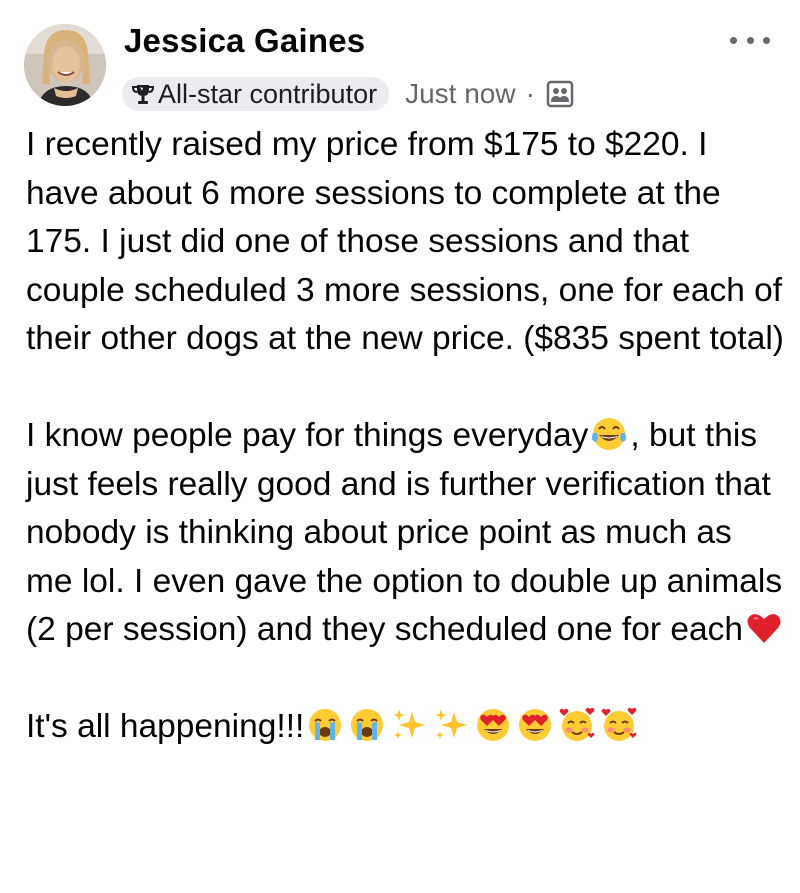 This screenshot has height=893, width=800. Describe the element at coordinates (244, 41) in the screenshot. I see `author-name: Jessica Gaines` at that location.